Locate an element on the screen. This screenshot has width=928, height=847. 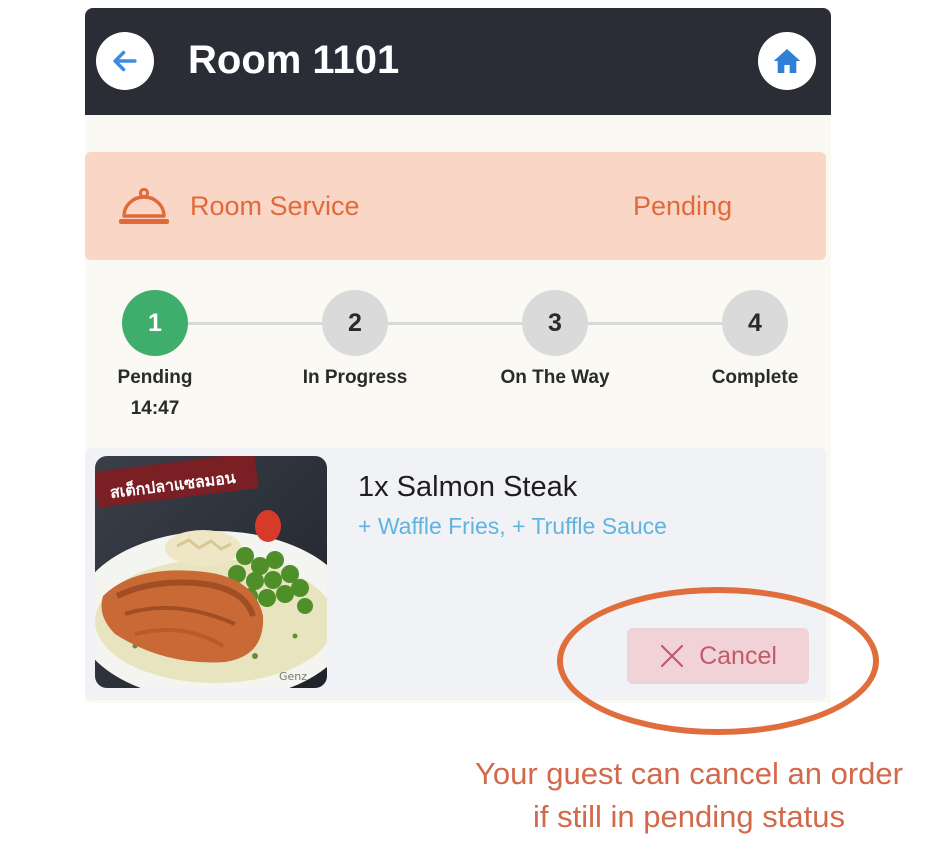
step-time: 14:47 is located at coordinates (155, 408).